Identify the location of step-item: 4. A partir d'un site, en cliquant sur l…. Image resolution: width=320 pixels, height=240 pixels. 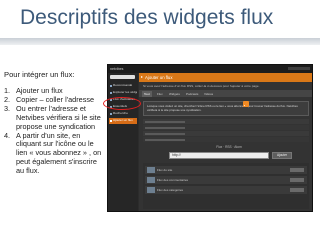
(55, 153).